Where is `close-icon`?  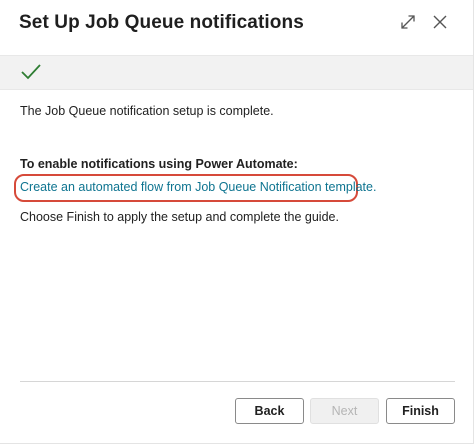 close-icon is located at coordinates (440, 22).